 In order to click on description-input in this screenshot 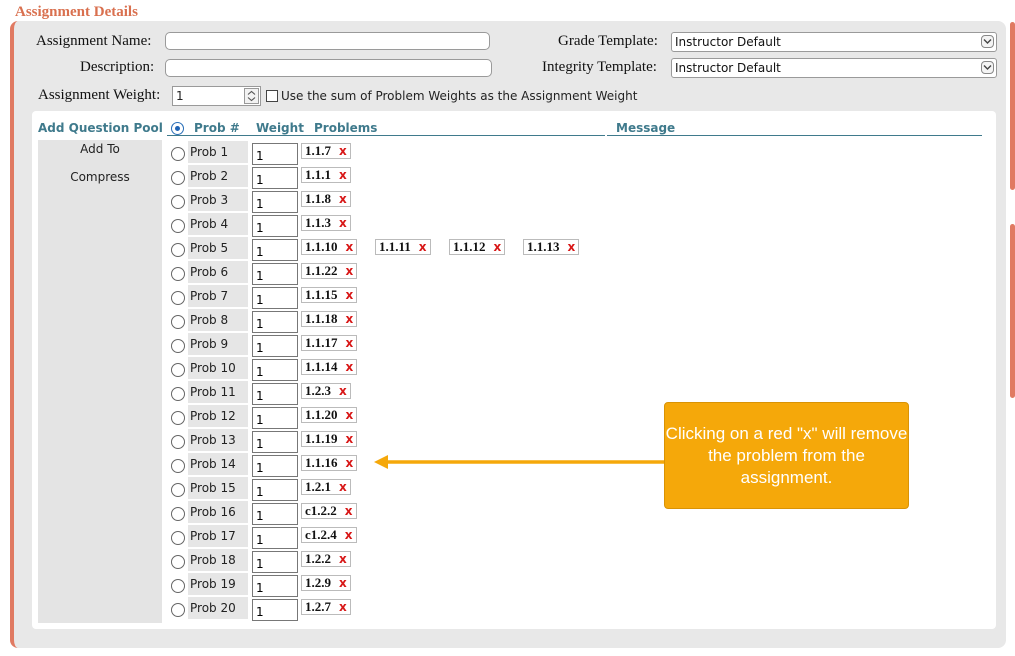, I will do `click(328, 68)`.